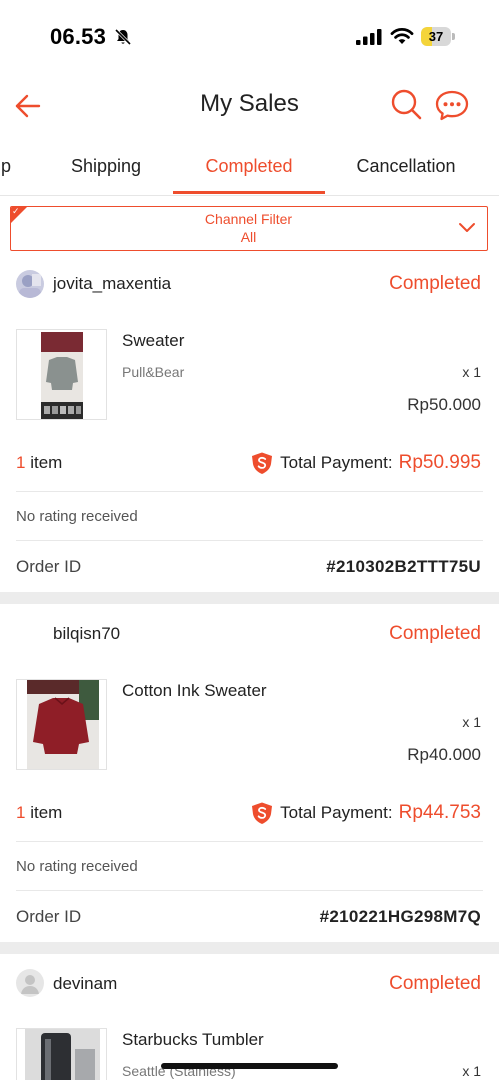 The height and width of the screenshot is (1080, 499). I want to click on product-variant: Pull&Bear, so click(153, 372).